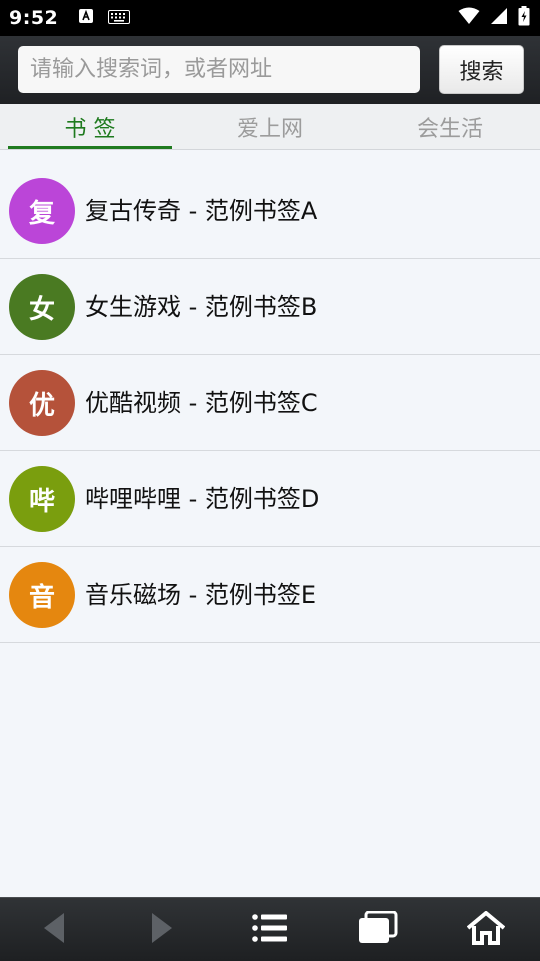  What do you see at coordinates (450, 126) in the screenshot?
I see `tab-life: 会生活` at bounding box center [450, 126].